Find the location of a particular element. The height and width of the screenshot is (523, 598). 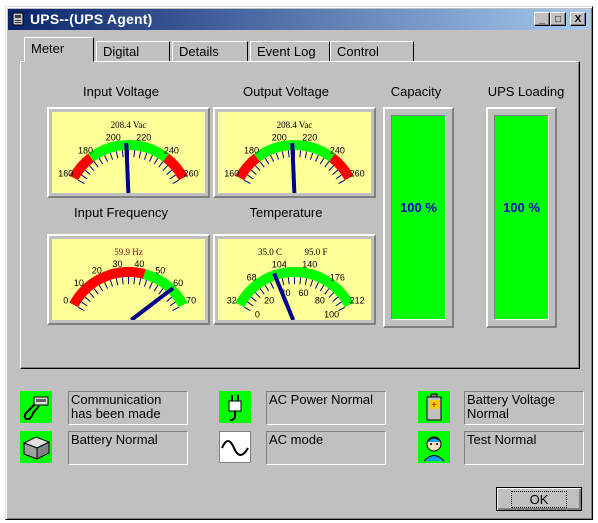

input-frequency-reading: 59.9 Hz is located at coordinates (128, 252).